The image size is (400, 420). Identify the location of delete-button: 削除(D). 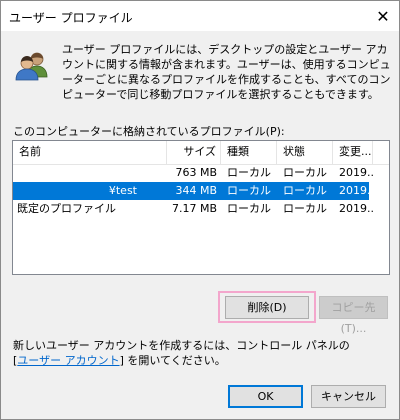
(267, 307).